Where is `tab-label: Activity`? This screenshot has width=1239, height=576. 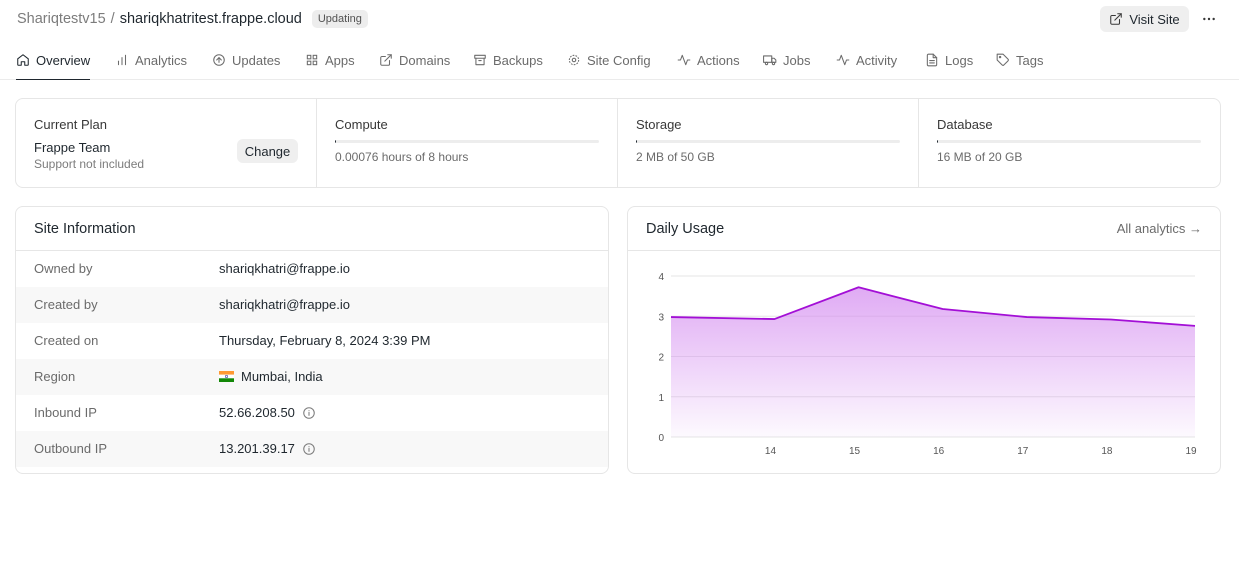
tab-label: Activity is located at coordinates (877, 60).